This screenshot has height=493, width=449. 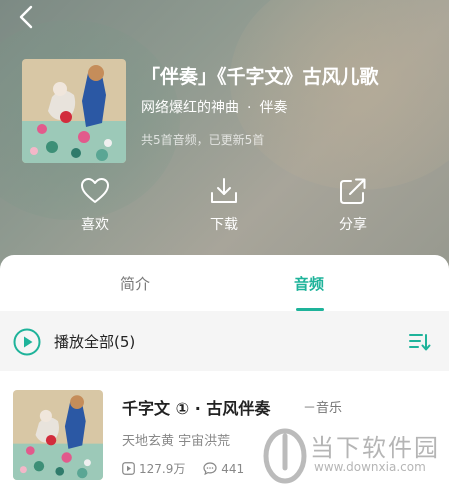 What do you see at coordinates (353, 225) in the screenshot?
I see `share-label: 分享` at bounding box center [353, 225].